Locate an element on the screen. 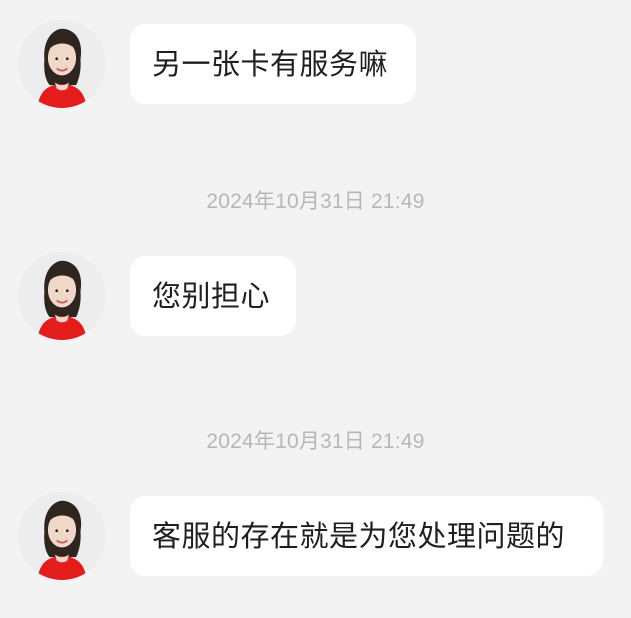  message-bubble: 客服的存在就是为您处理问题的 is located at coordinates (366, 536).